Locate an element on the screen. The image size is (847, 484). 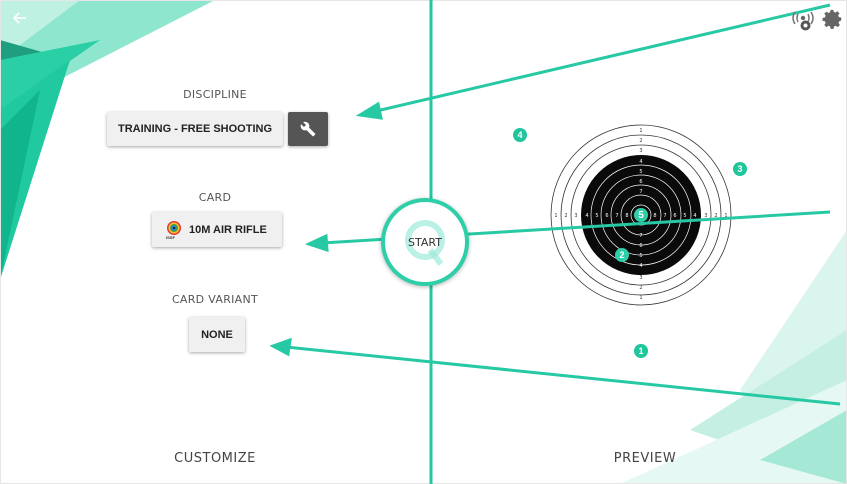
wrench-icon is located at coordinates (308, 129).